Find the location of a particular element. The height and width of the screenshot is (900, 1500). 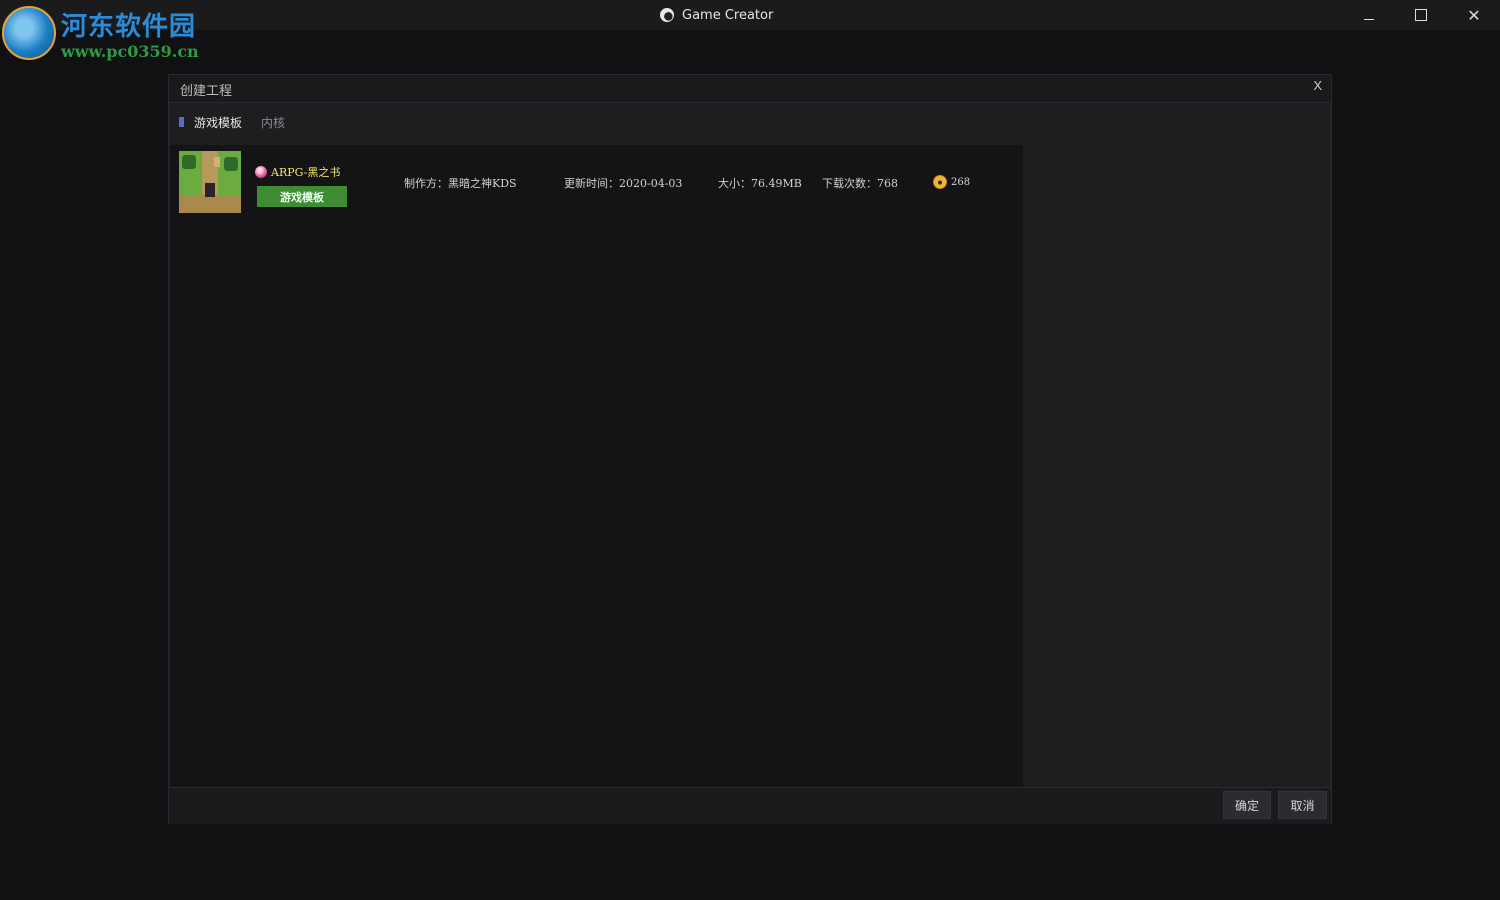

watermark-site-name: 河东软件园 is located at coordinates (129, 27).